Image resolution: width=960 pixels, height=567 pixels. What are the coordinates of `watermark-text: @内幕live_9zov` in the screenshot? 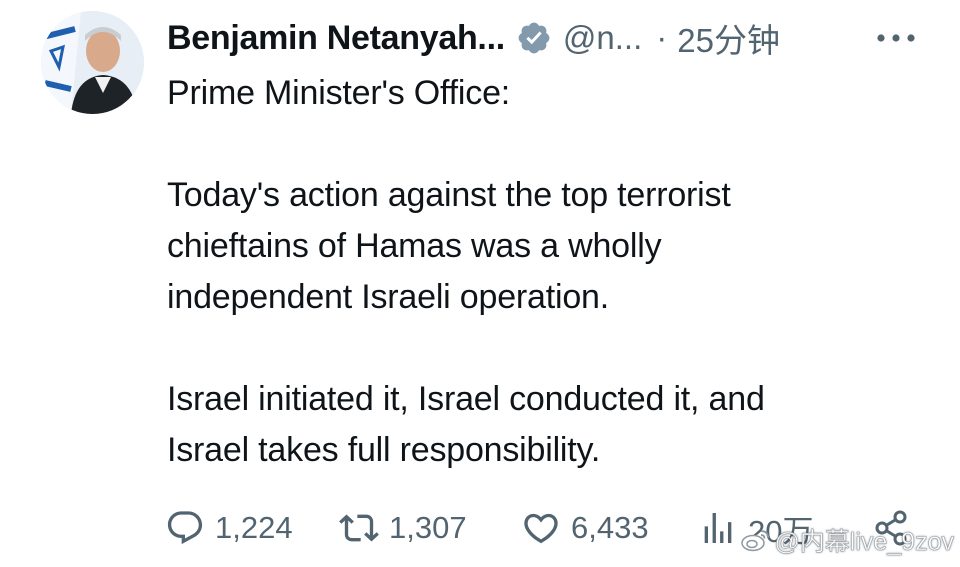 It's located at (864, 542).